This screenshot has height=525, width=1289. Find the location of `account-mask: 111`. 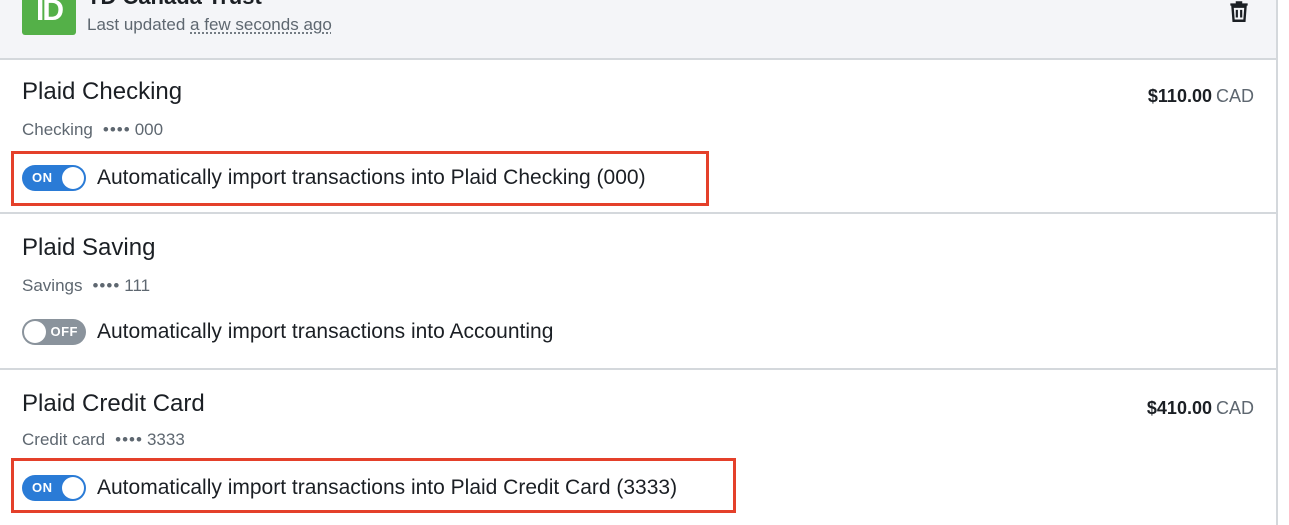

account-mask: 111 is located at coordinates (137, 285).